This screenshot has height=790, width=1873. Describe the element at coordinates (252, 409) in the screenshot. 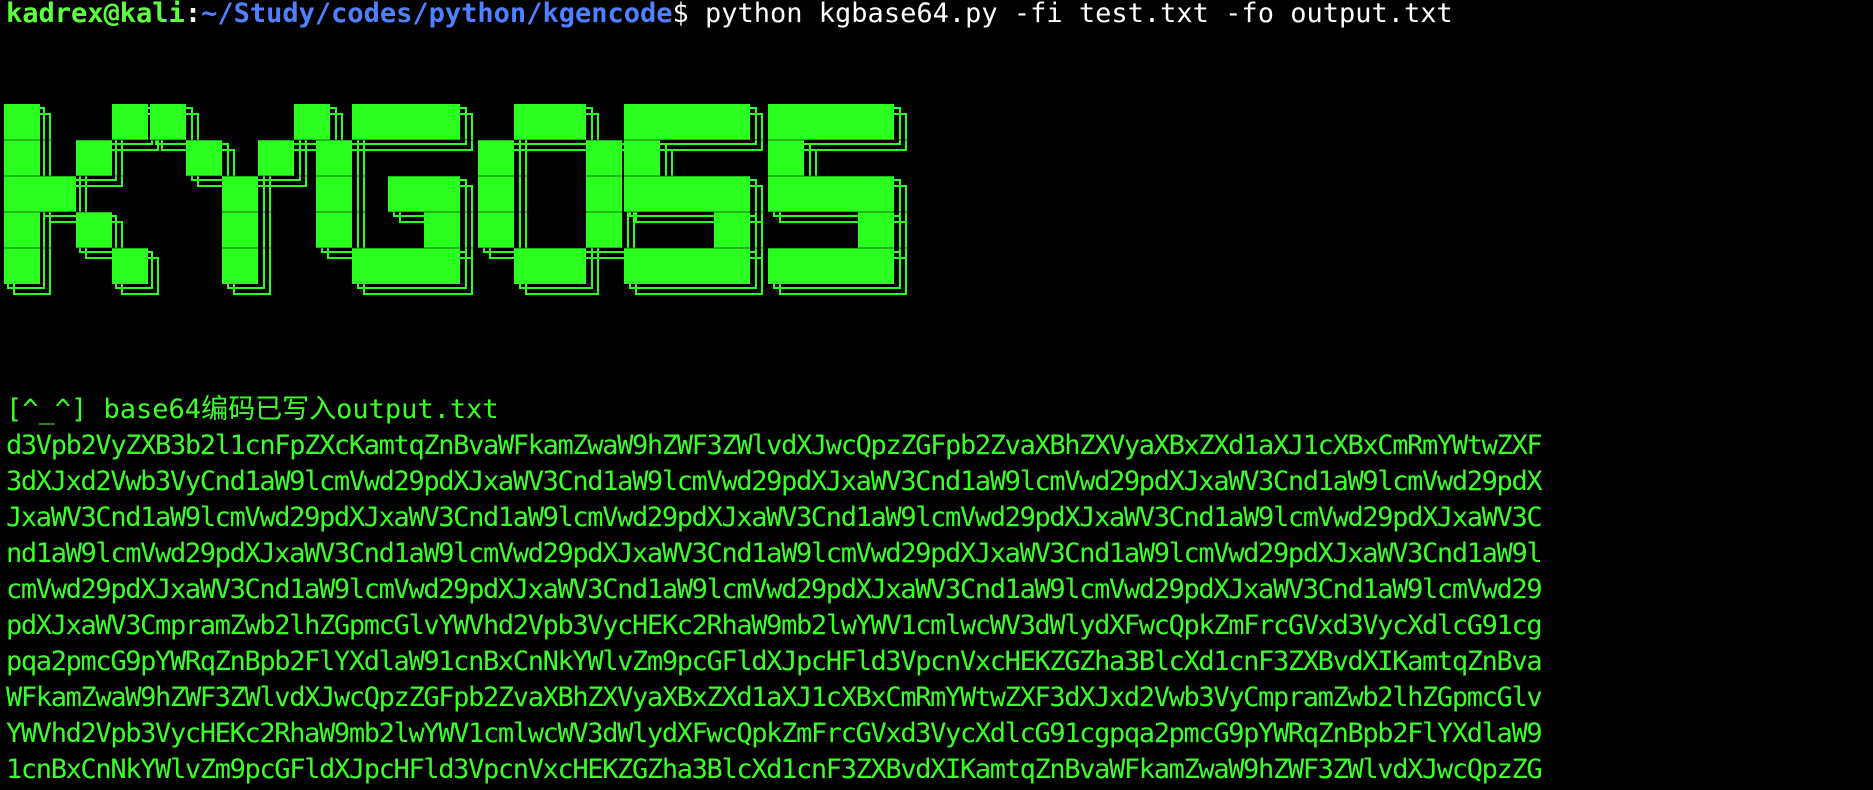

I see `status-message: [^_^] base64编码已写入output.txt` at that location.